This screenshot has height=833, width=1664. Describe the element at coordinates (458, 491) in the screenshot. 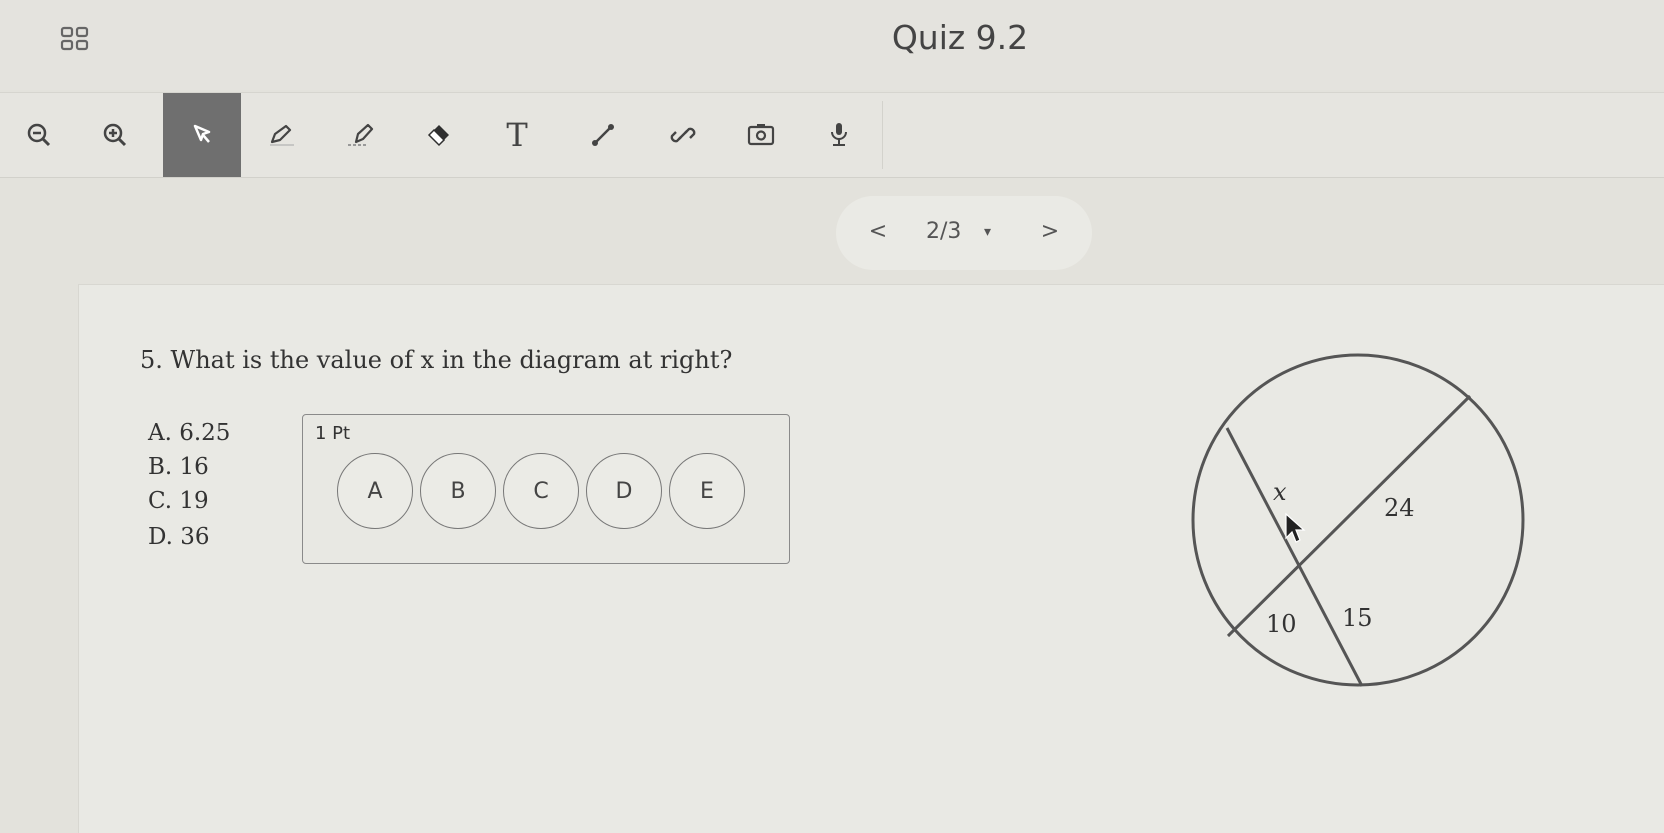

I see `answer-bubble-b: B` at that location.